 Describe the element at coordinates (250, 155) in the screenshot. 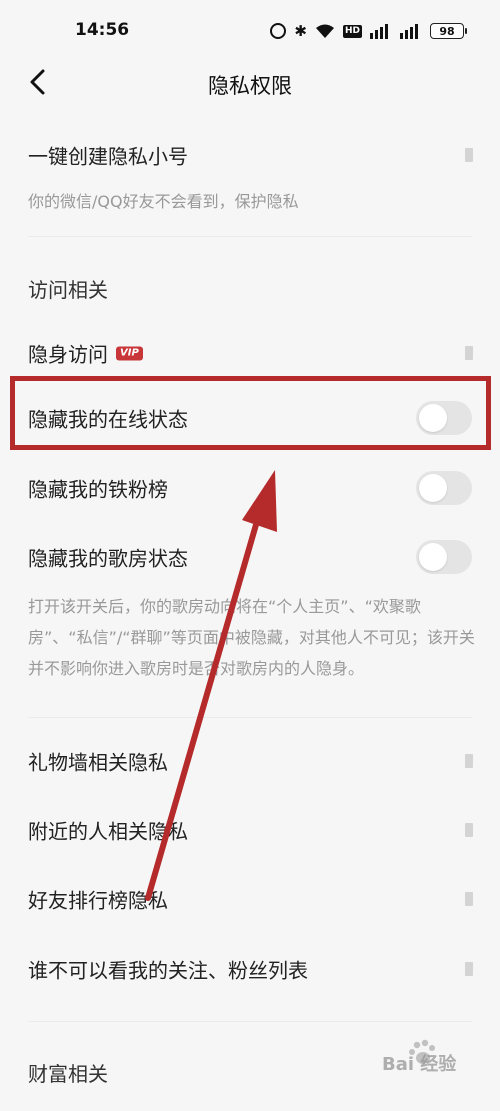

I see `create-private-account-row: 一键创建隐私小号` at that location.